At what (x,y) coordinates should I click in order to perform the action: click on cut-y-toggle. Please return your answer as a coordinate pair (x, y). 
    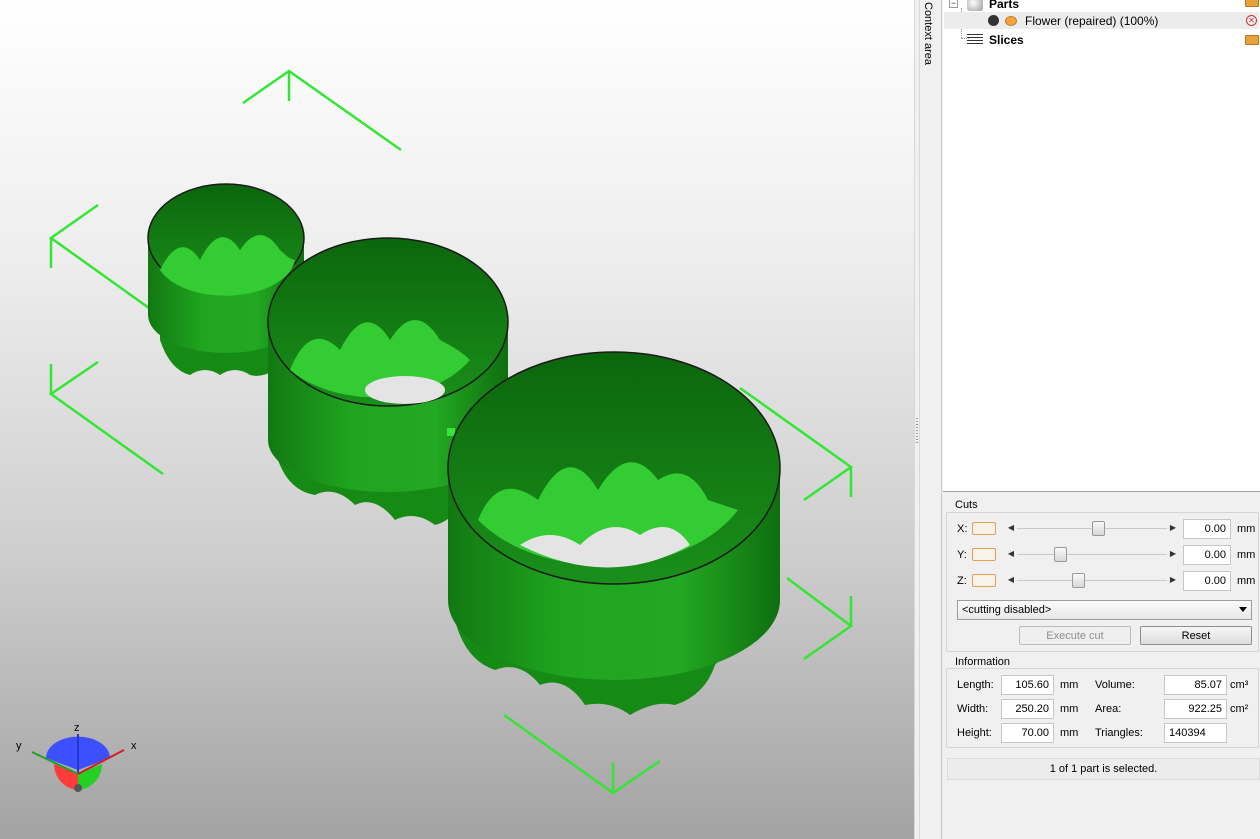
    Looking at the image, I should click on (984, 554).